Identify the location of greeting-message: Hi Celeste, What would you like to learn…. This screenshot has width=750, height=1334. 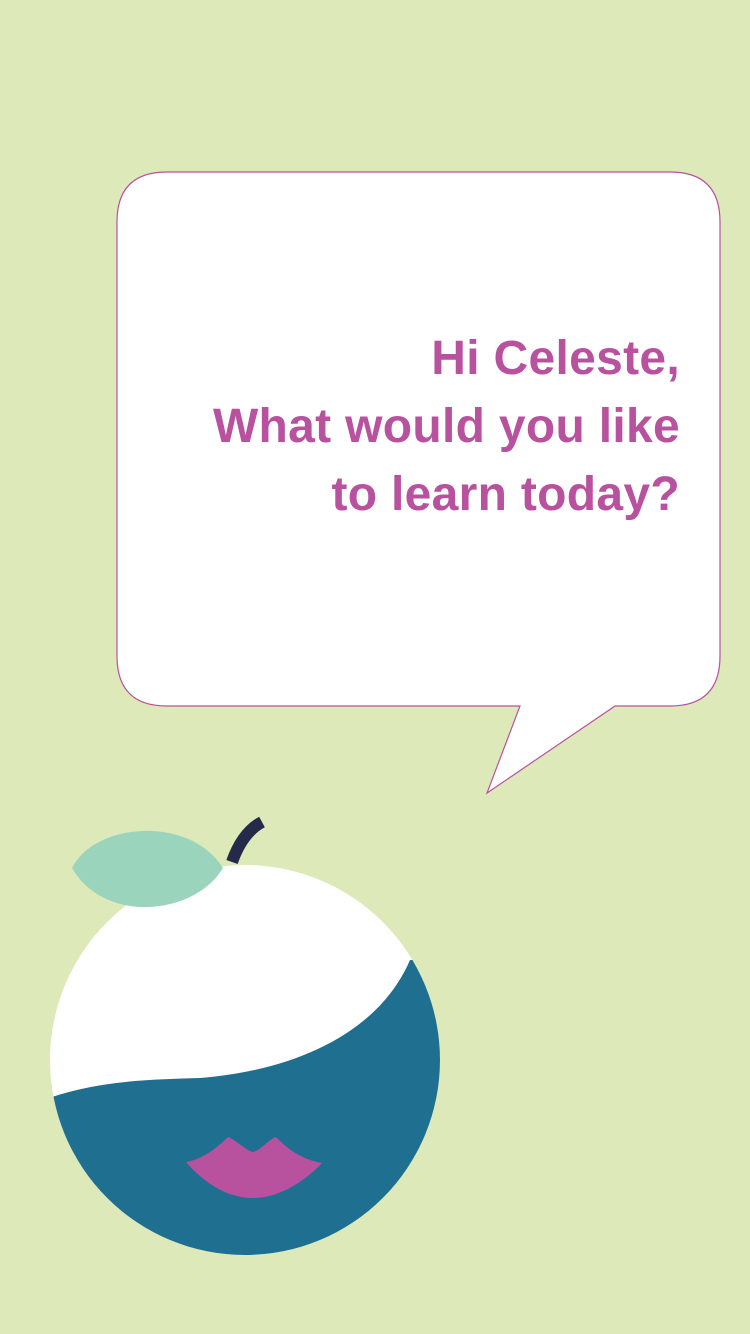
(410, 427).